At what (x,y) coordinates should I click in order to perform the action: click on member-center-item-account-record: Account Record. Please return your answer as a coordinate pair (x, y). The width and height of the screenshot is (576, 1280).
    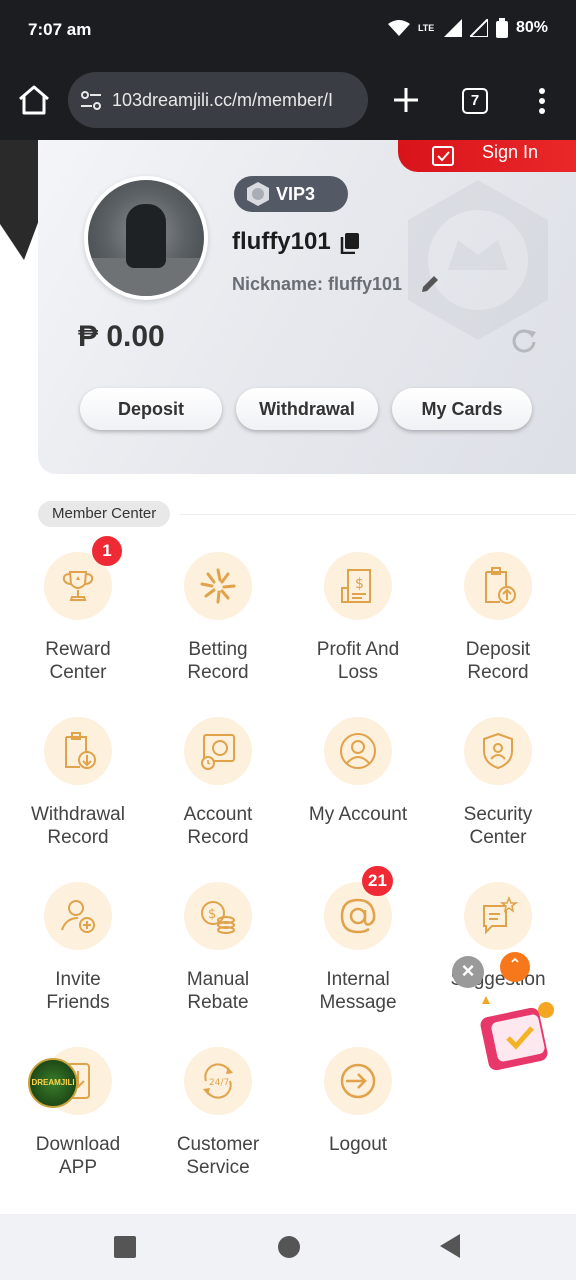
    Looking at the image, I should click on (218, 782).